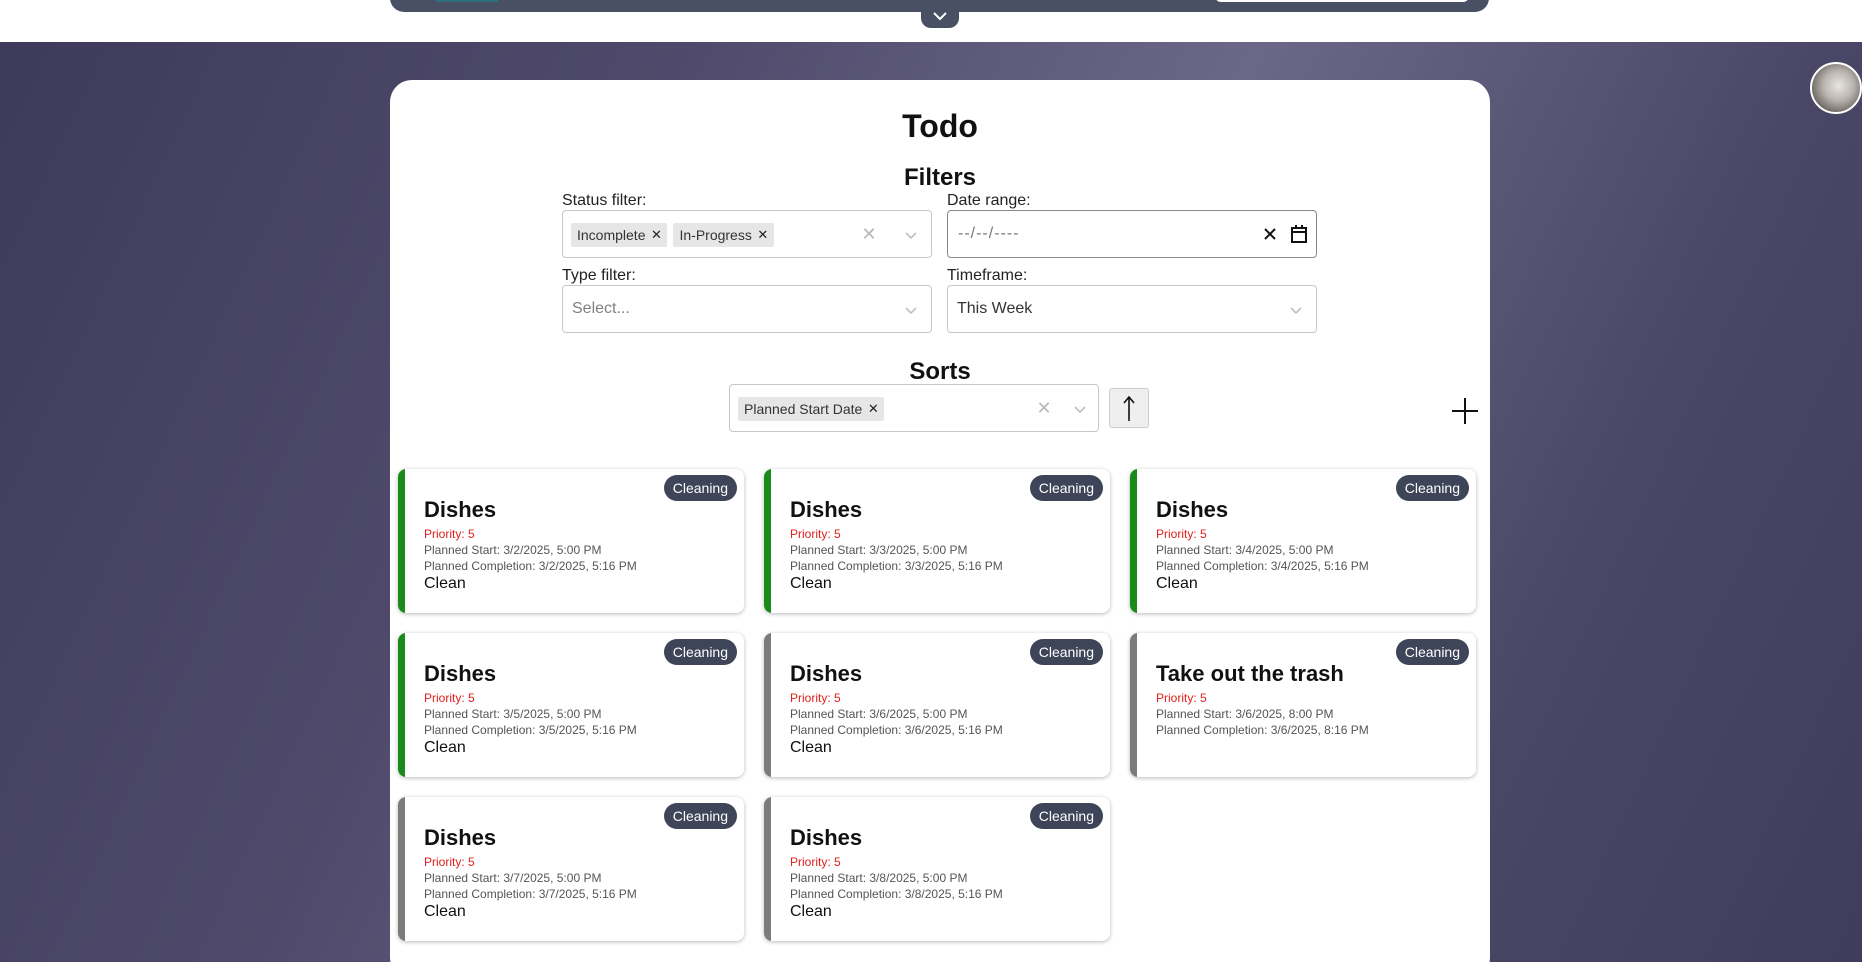 The width and height of the screenshot is (1862, 980). I want to click on status-chip-in-progress: In-Progress ✕, so click(723, 235).